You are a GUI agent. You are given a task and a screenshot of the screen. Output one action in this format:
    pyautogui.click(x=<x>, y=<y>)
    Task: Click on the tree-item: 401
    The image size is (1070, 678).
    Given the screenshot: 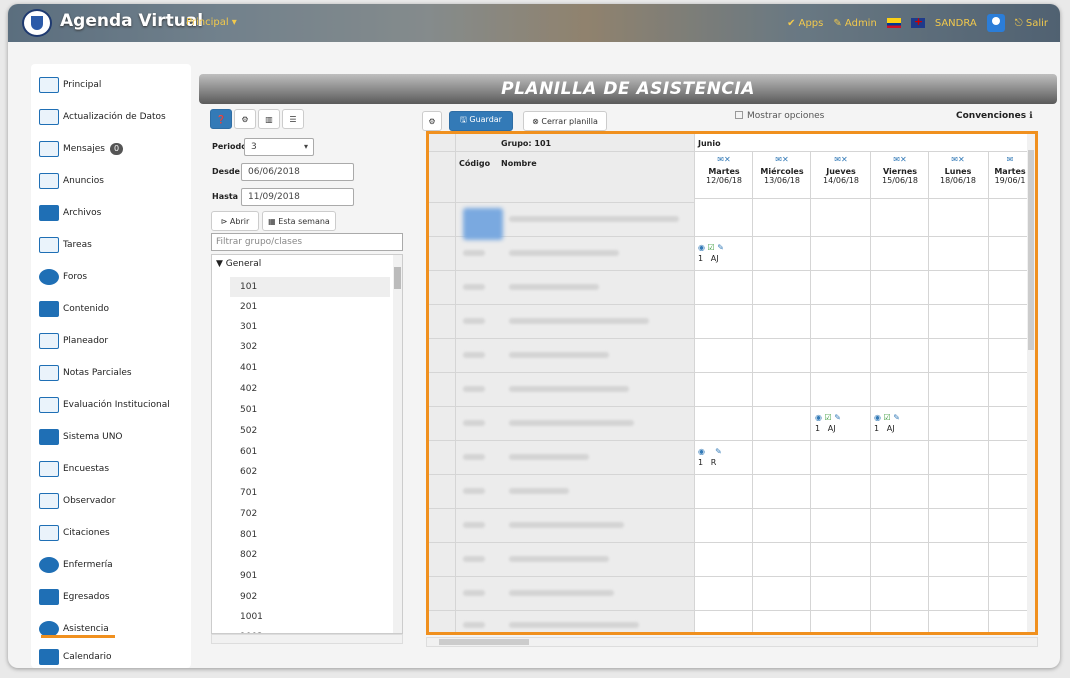 What is the action you would take?
    pyautogui.click(x=310, y=368)
    